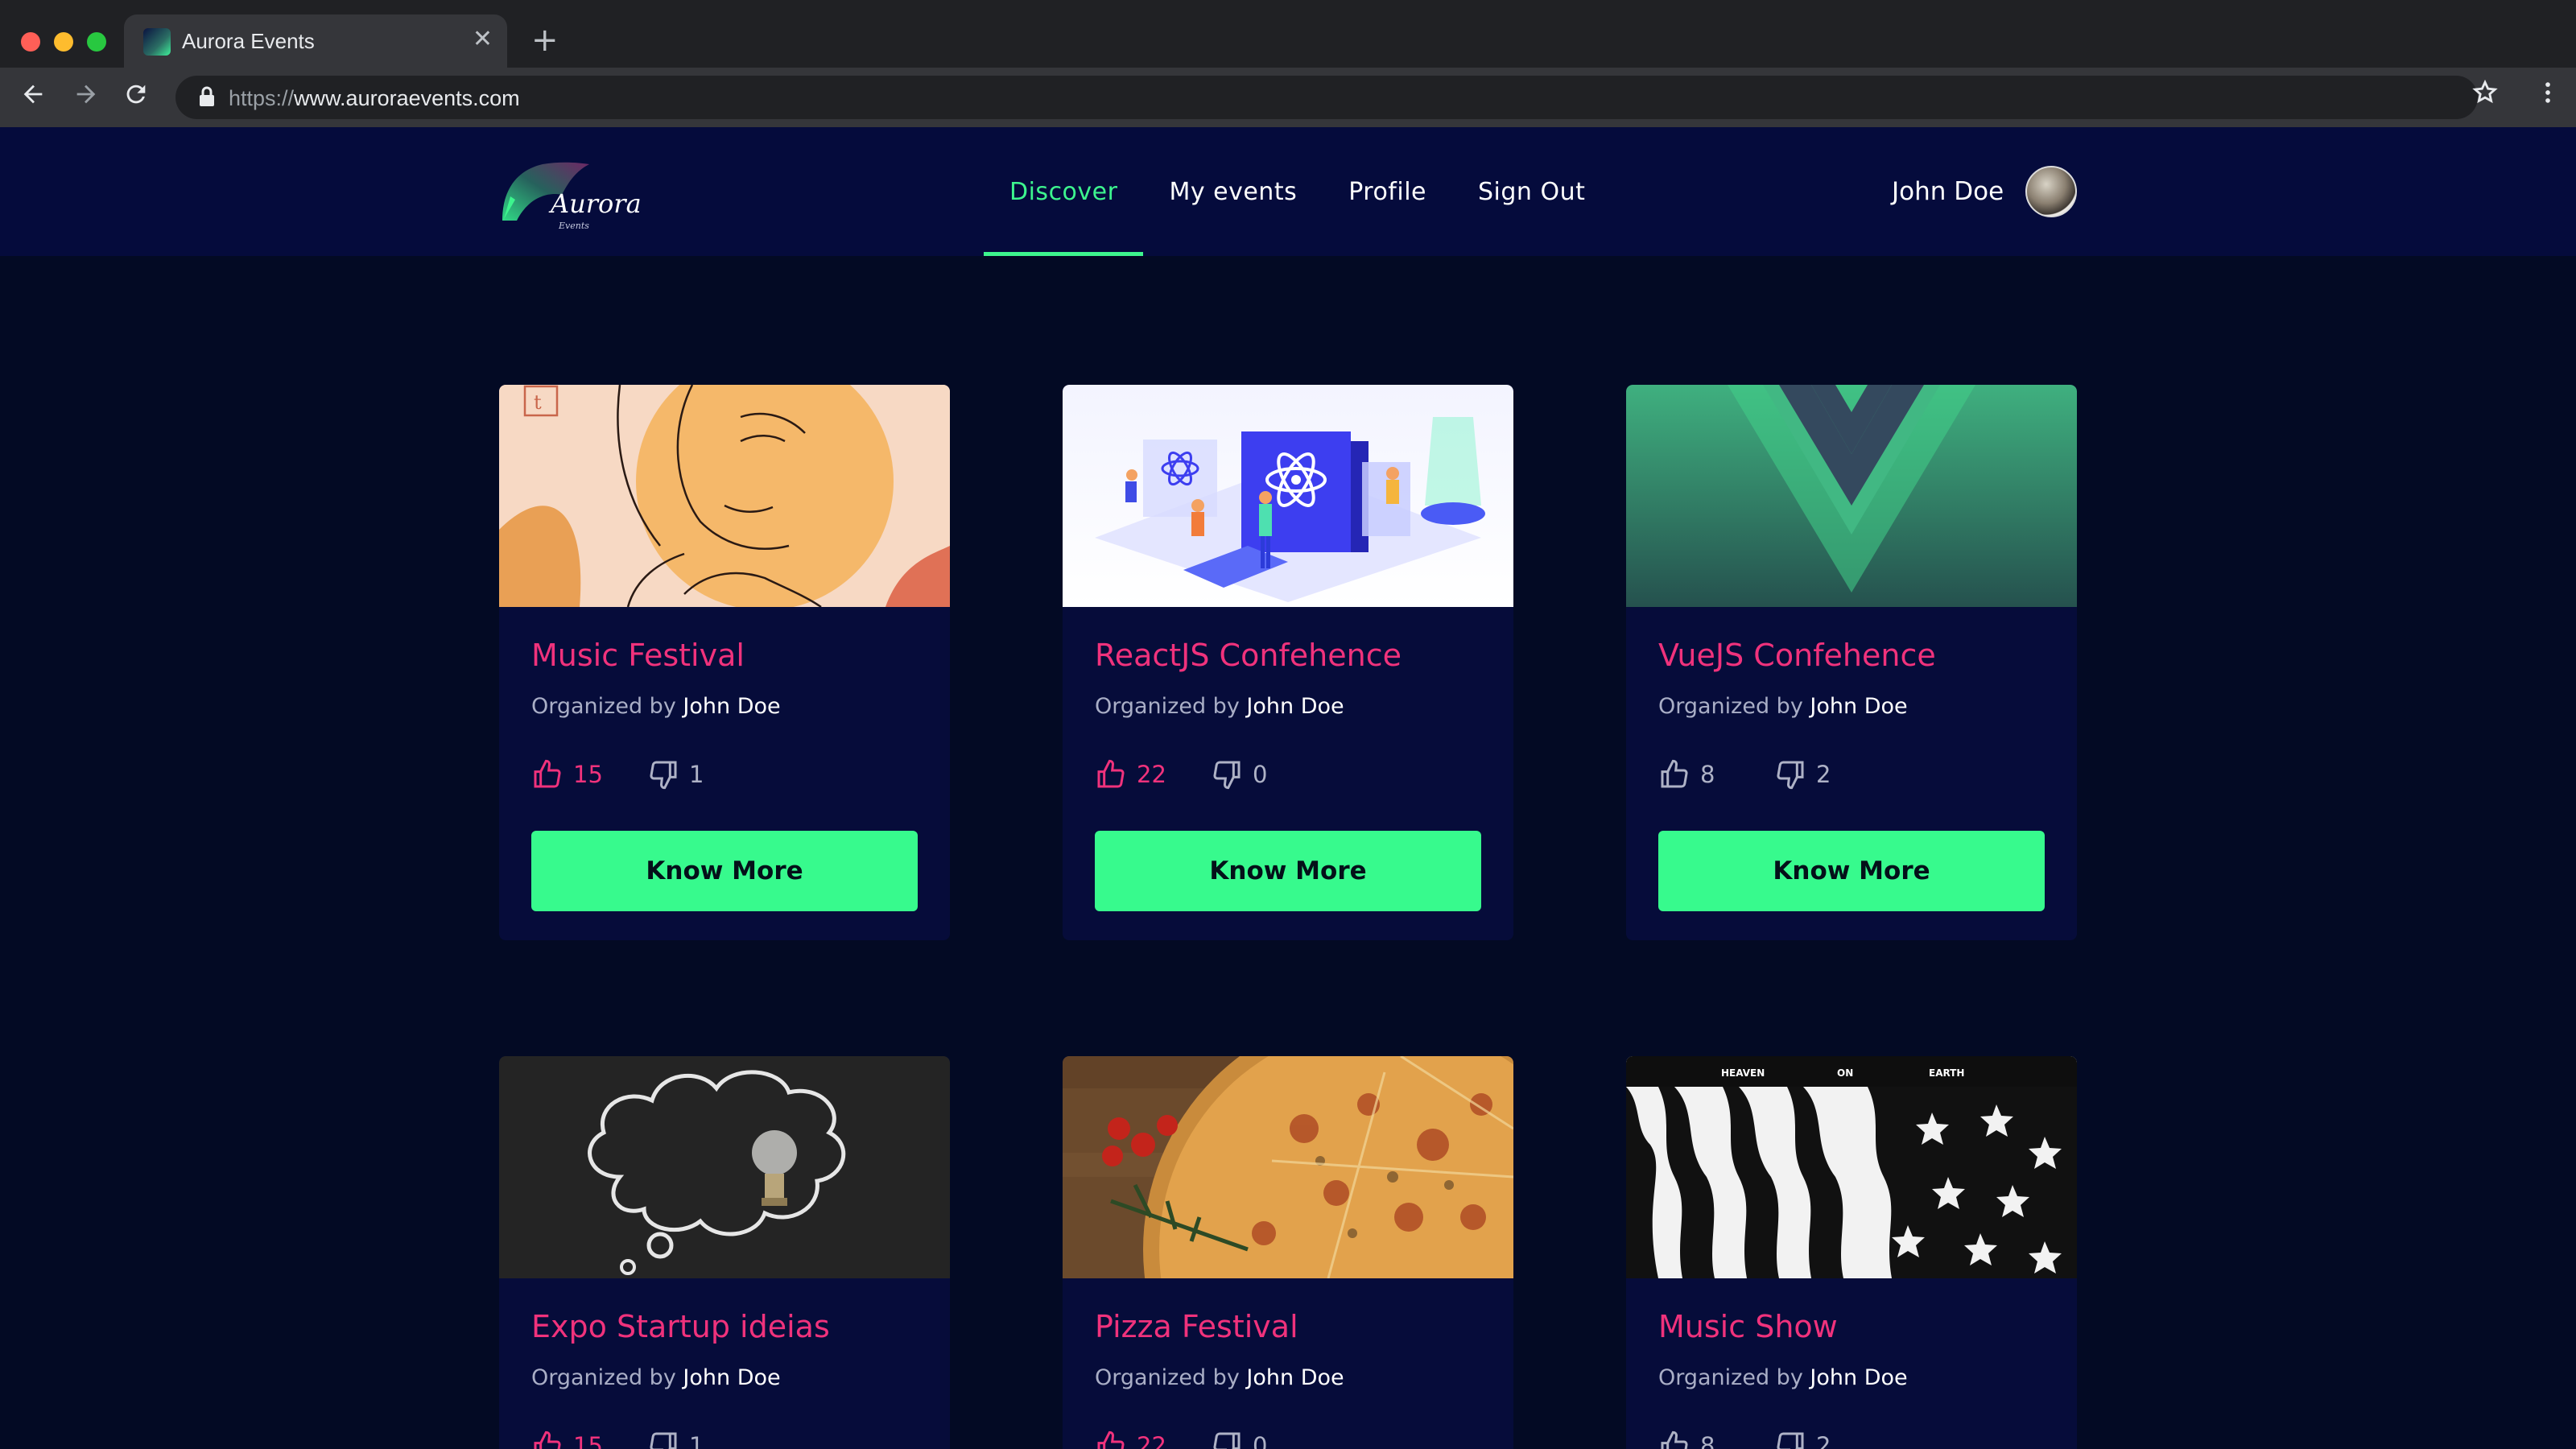  I want to click on main-nav: Discover My events Profile Sign Out, so click(1297, 191).